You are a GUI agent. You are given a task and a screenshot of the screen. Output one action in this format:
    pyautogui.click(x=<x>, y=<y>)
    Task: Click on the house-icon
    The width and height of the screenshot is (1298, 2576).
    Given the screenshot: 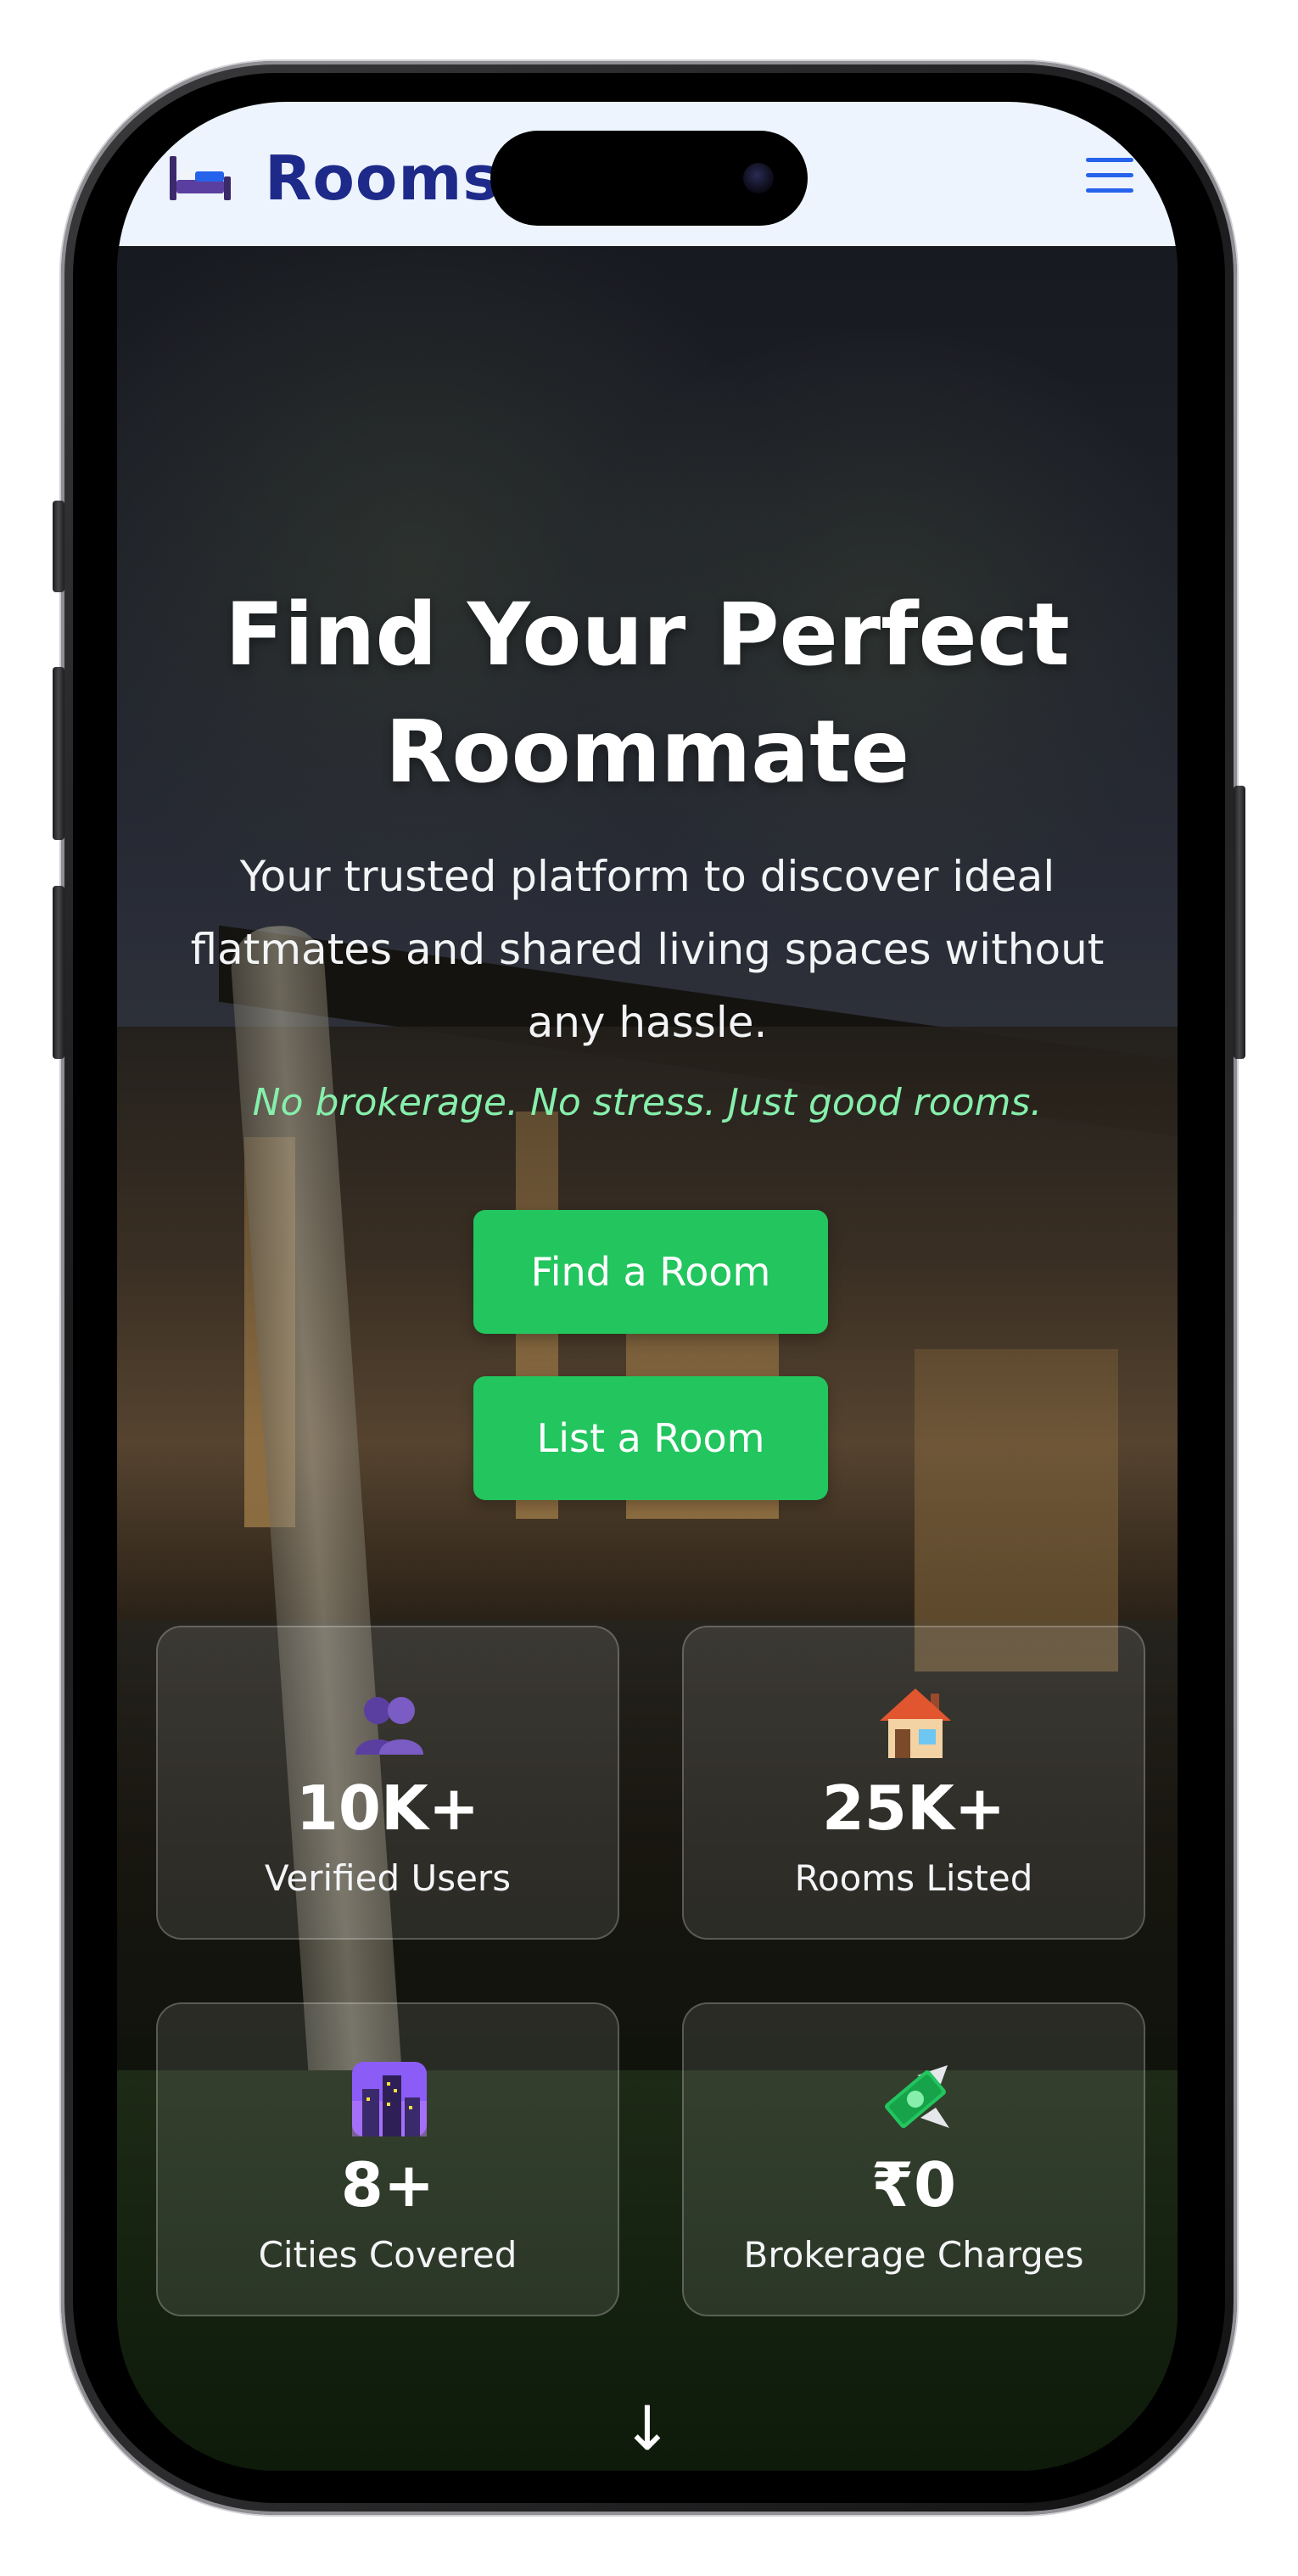 What is the action you would take?
    pyautogui.click(x=915, y=1722)
    